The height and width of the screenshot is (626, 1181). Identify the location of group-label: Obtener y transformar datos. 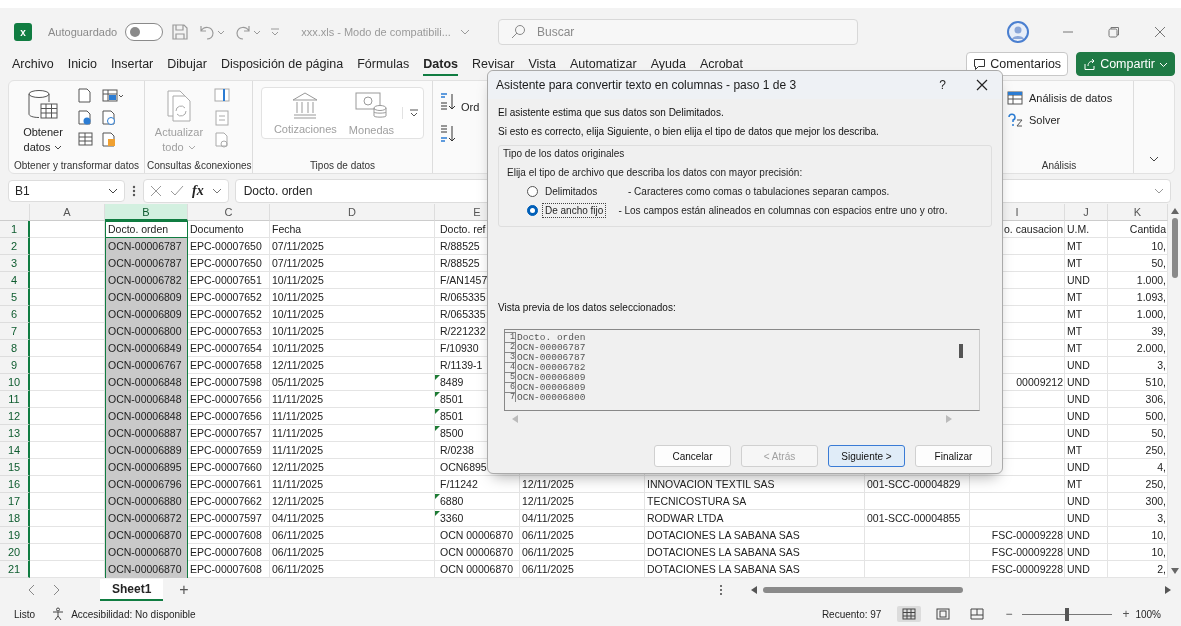
(76, 165).